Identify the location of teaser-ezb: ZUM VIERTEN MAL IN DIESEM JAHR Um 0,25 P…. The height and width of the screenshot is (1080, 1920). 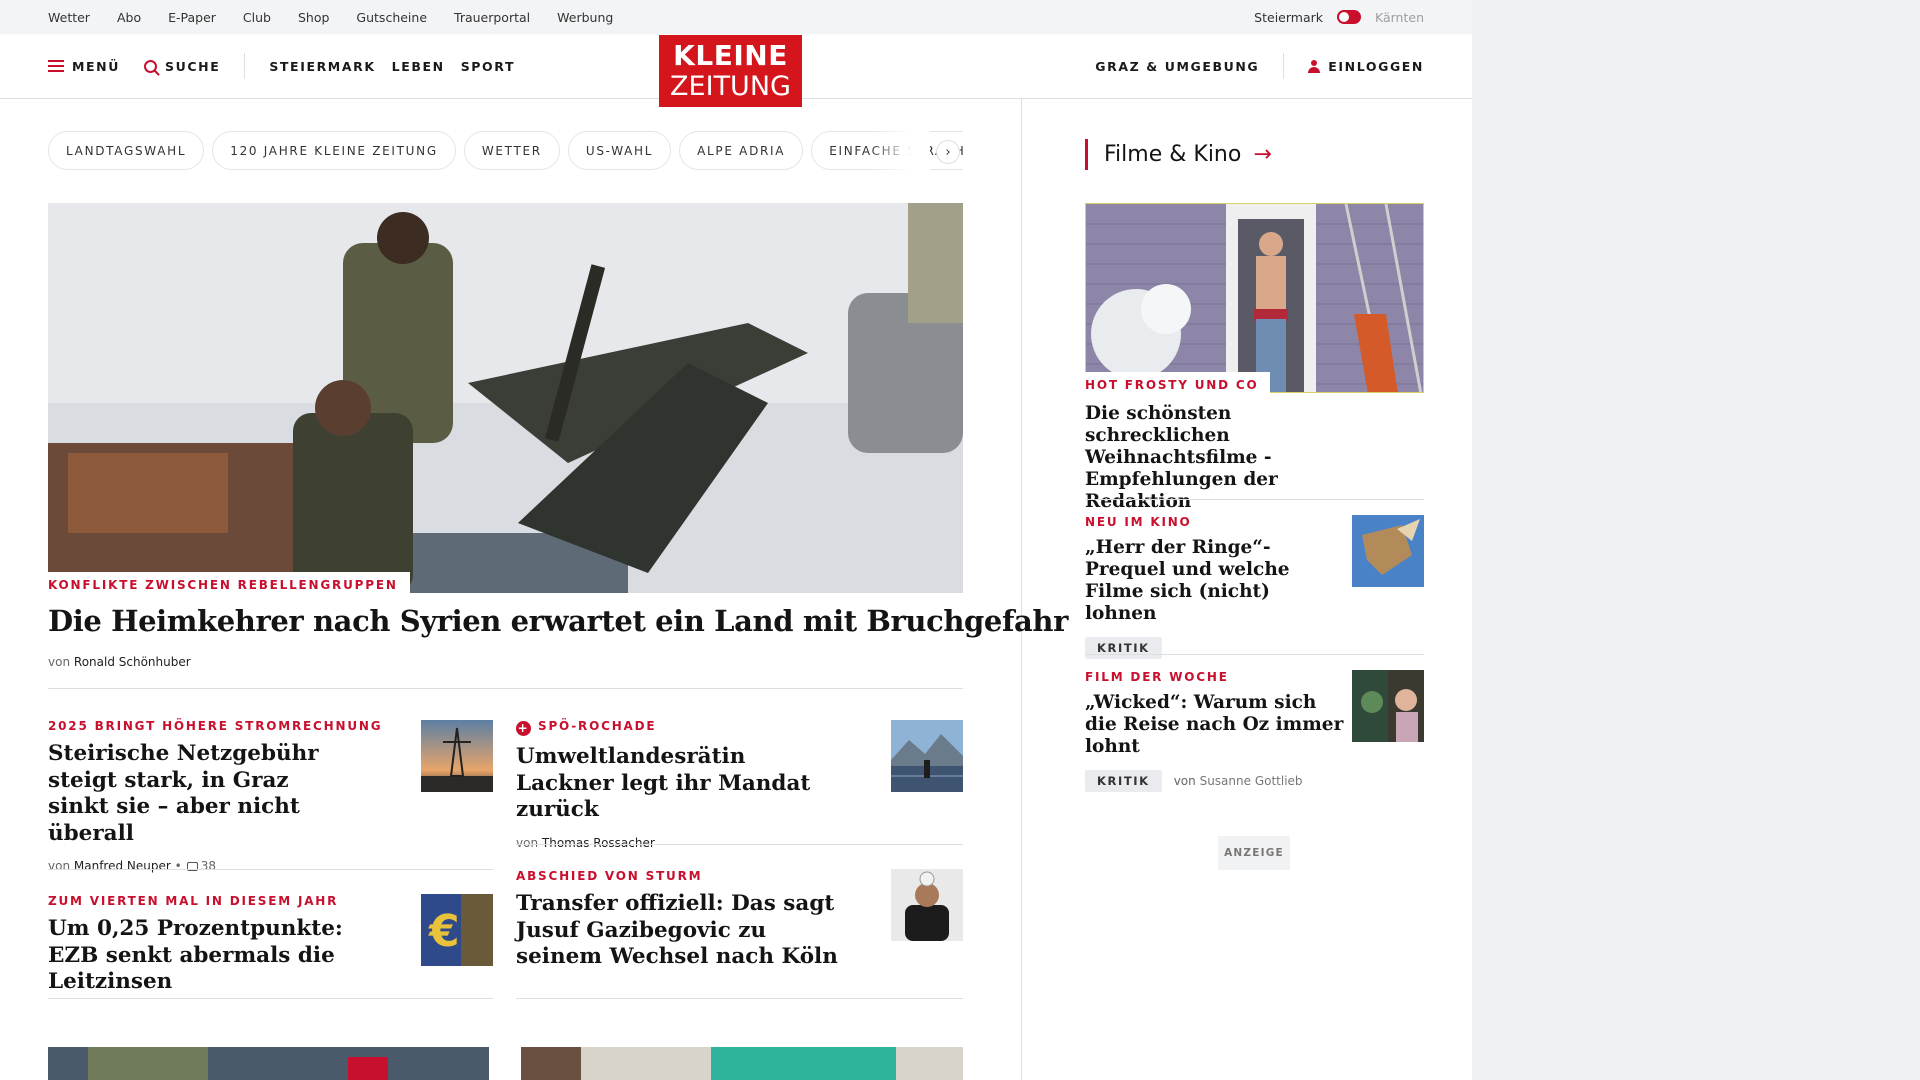
(213, 945).